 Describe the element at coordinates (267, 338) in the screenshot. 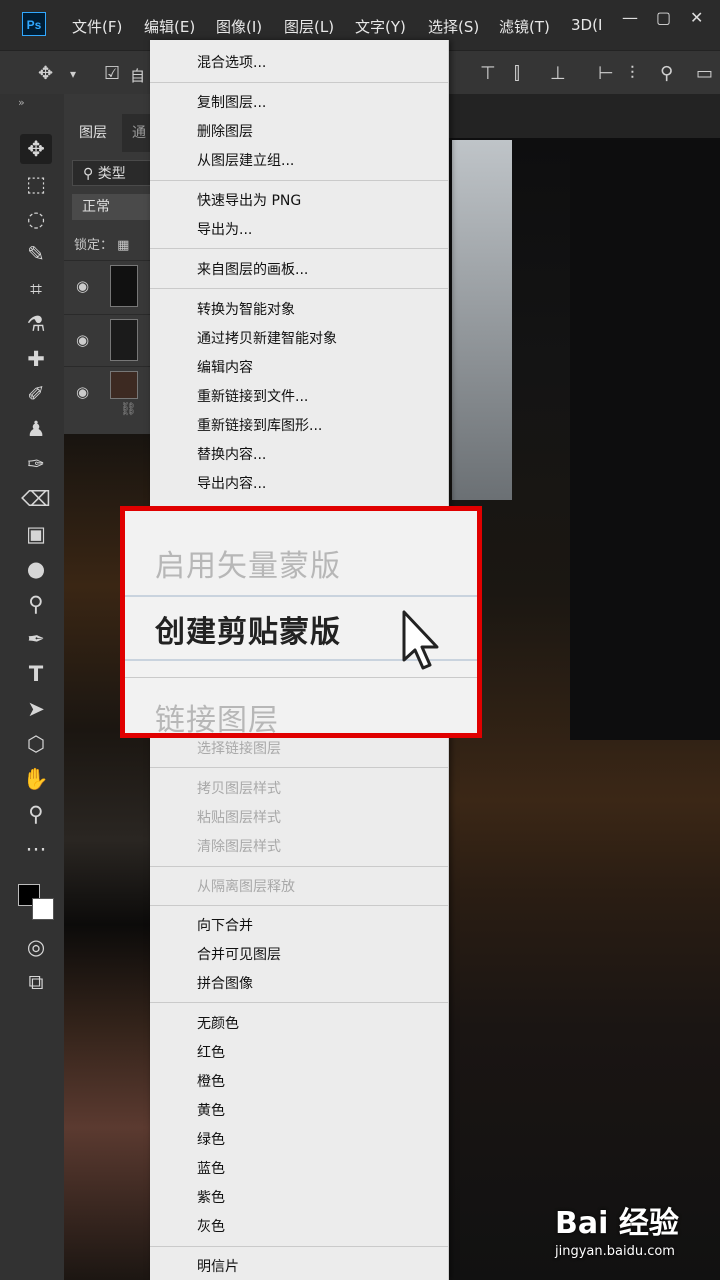

I see `menu-new-smart-object-via-copy: 通过拷贝新建智能对象` at that location.